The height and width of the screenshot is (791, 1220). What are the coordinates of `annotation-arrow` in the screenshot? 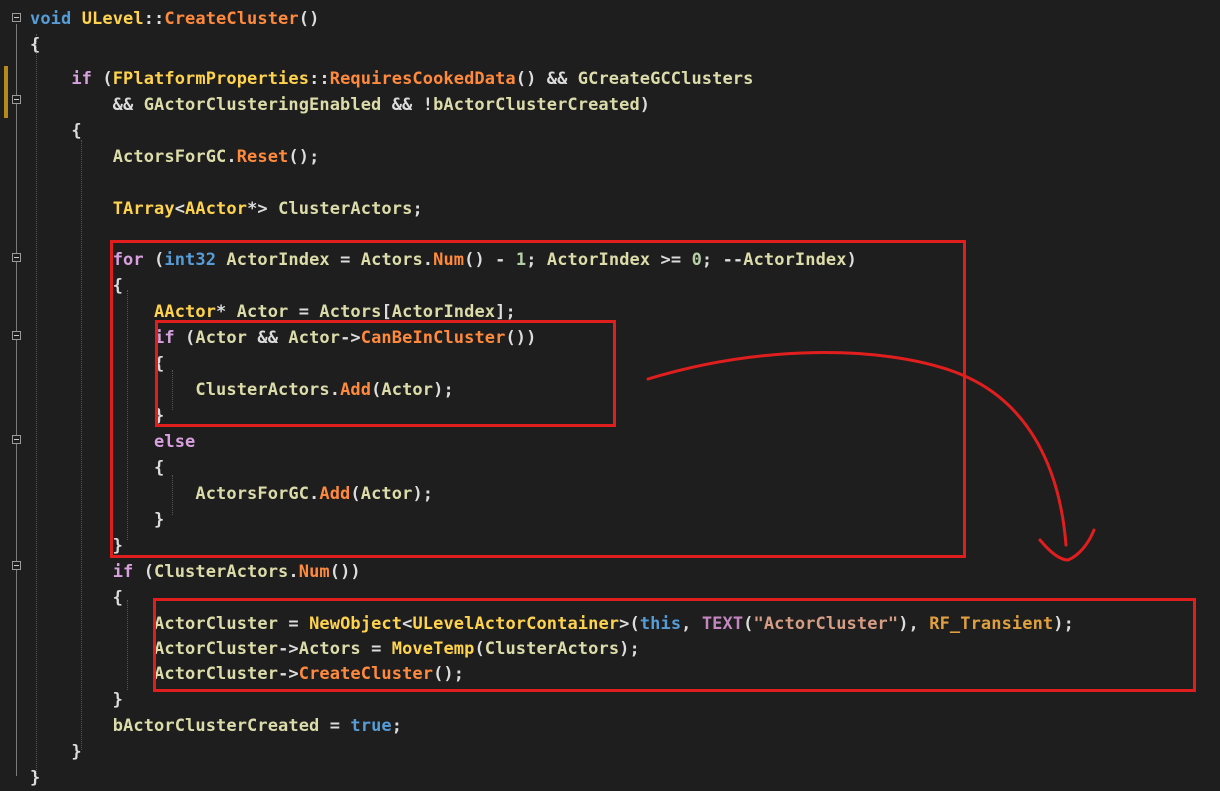 It's located at (871, 456).